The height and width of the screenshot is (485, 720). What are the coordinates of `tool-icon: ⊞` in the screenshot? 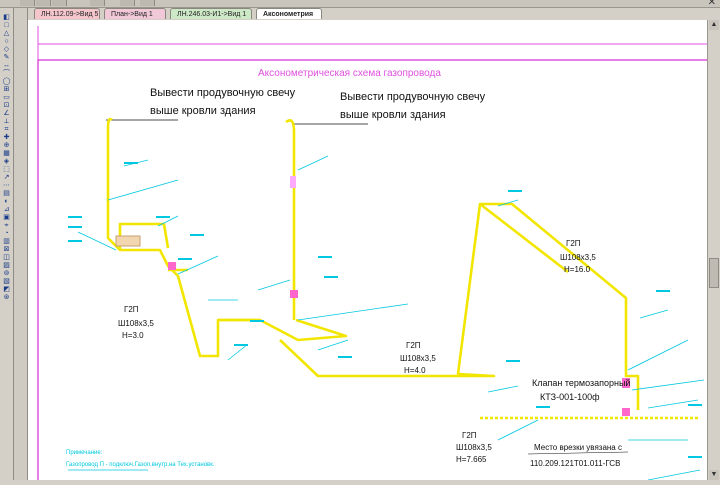 It's located at (6, 90).